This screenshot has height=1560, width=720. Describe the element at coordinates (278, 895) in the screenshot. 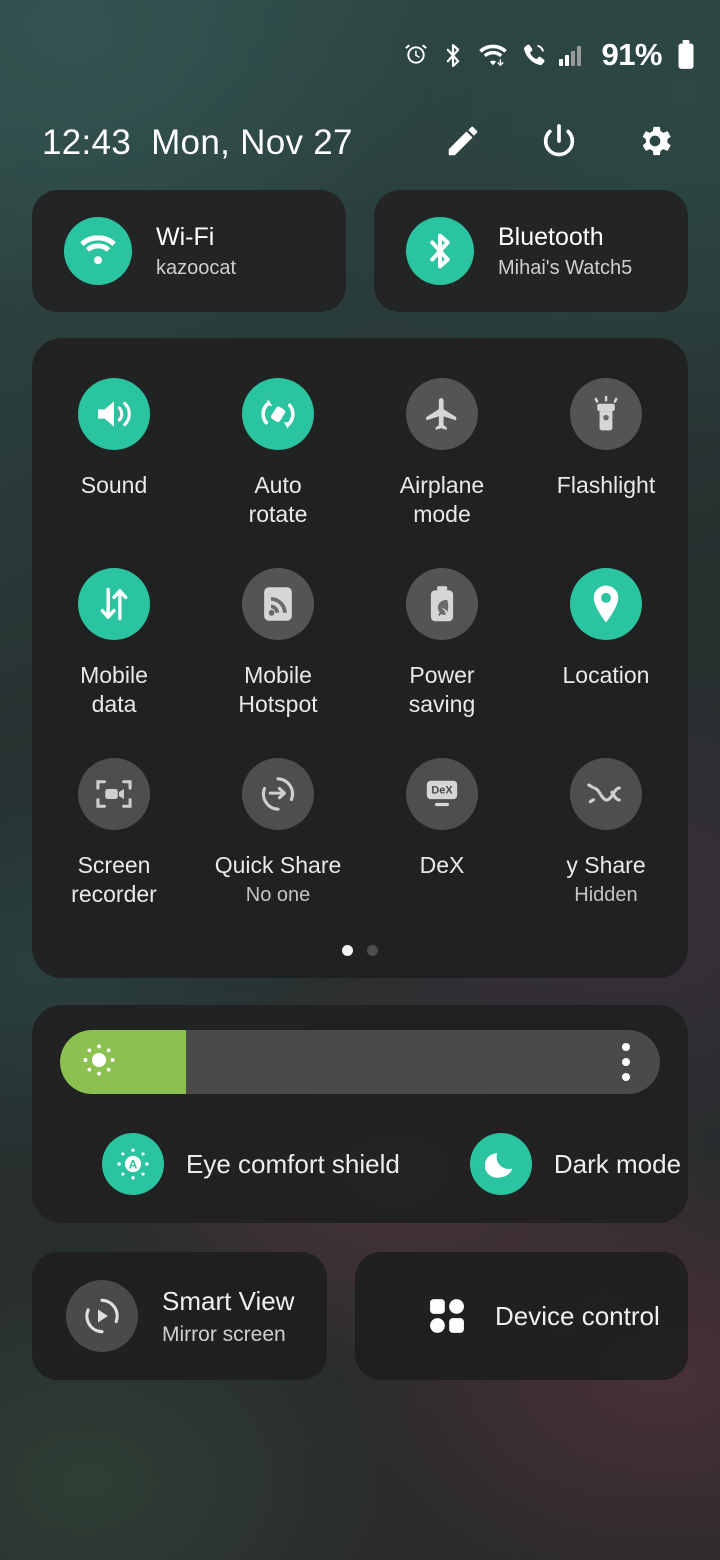

I see `tile-sublabel: No one` at that location.